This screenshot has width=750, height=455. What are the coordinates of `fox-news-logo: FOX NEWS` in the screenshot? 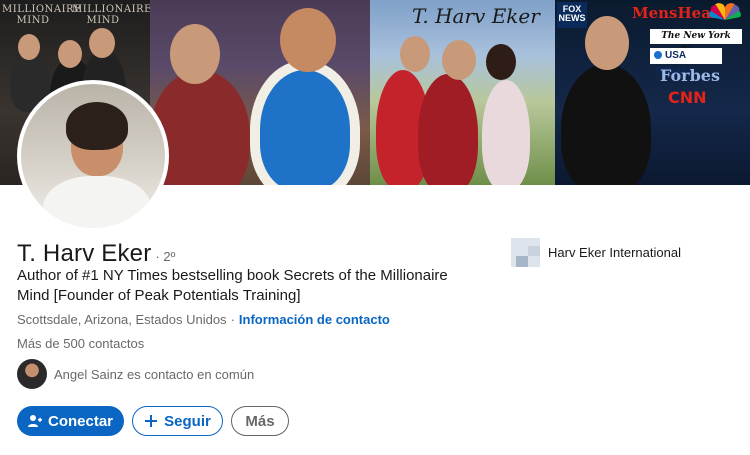 It's located at (572, 15).